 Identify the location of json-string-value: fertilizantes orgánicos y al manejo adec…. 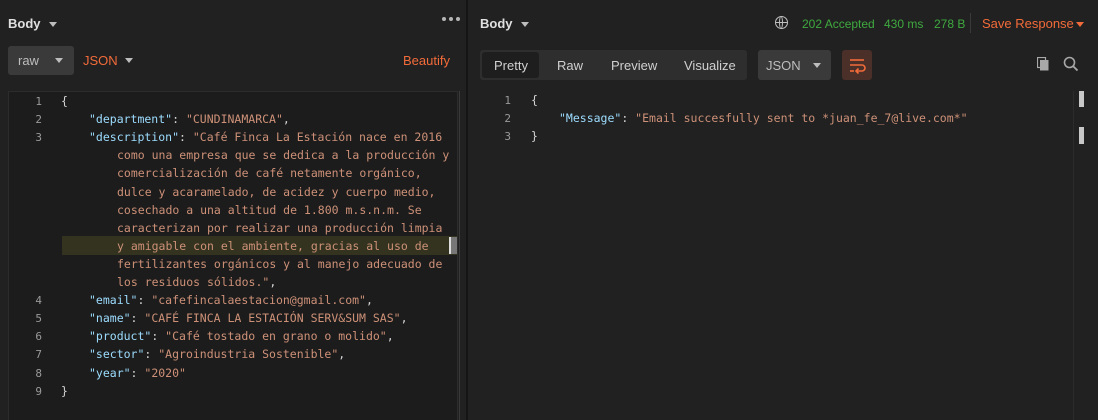
(280, 263).